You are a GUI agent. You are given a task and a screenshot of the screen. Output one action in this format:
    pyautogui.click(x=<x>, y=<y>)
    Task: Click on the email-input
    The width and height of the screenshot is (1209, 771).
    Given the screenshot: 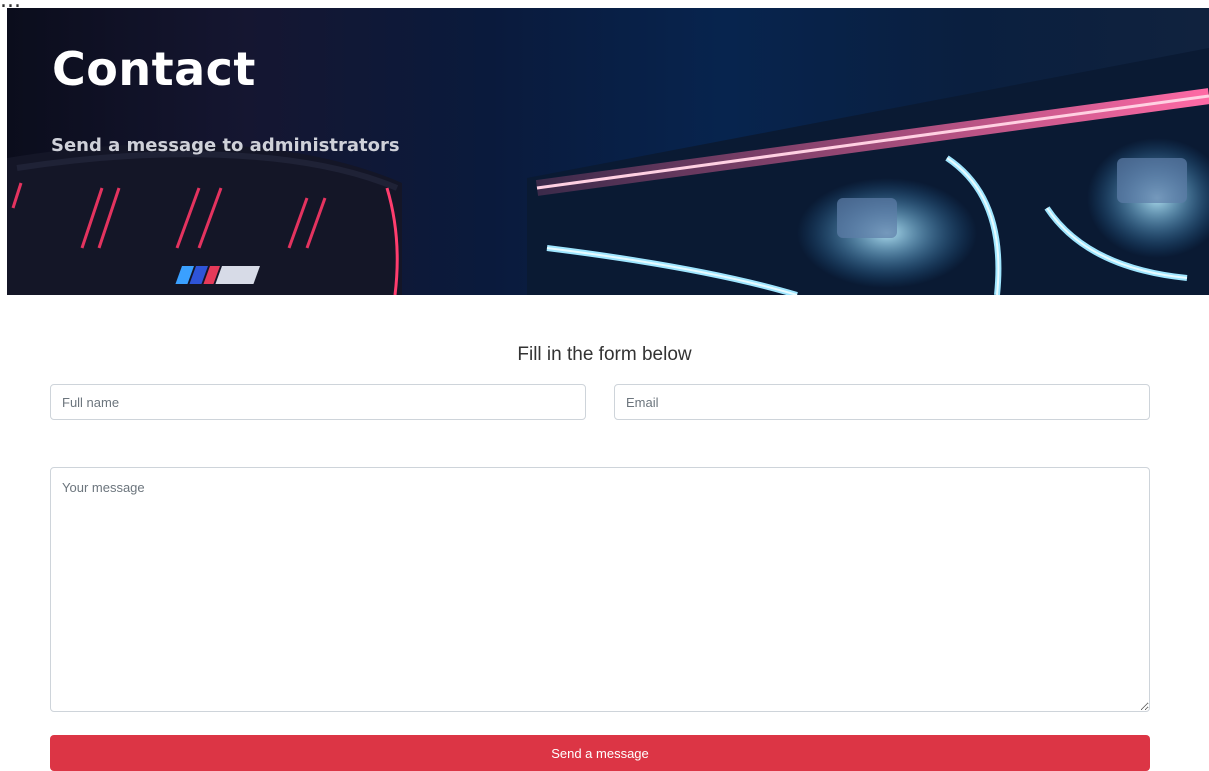 What is the action you would take?
    pyautogui.click(x=882, y=402)
    